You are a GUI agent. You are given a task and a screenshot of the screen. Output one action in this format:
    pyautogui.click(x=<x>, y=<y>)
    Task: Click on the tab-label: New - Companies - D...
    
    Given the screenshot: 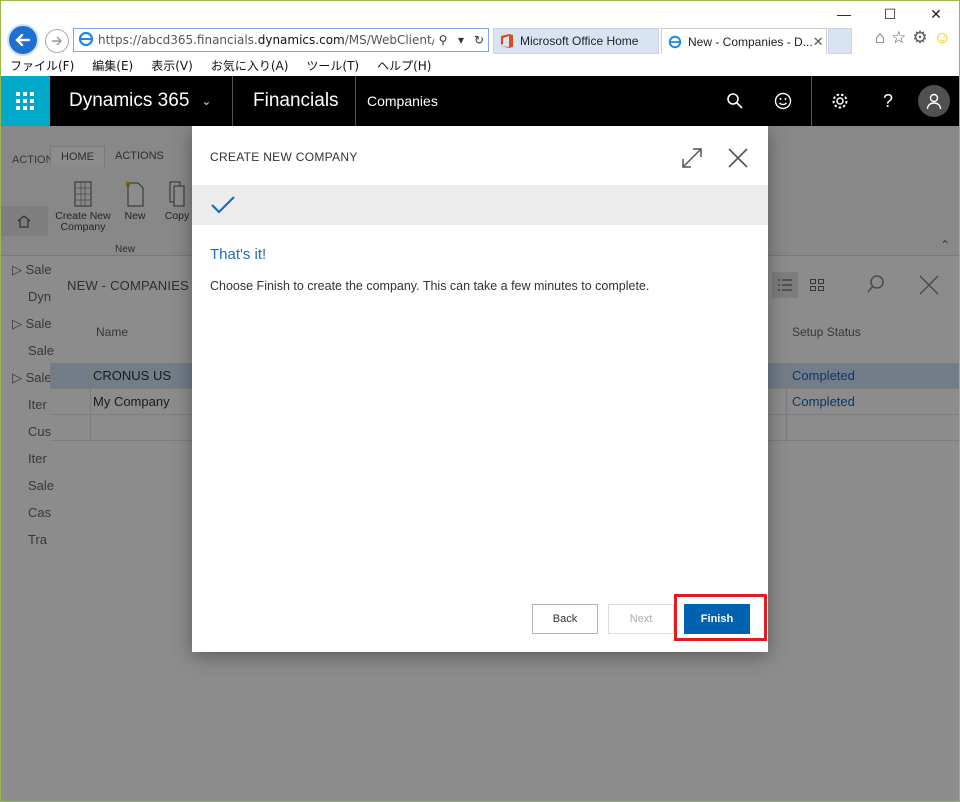 What is the action you would take?
    pyautogui.click(x=750, y=41)
    